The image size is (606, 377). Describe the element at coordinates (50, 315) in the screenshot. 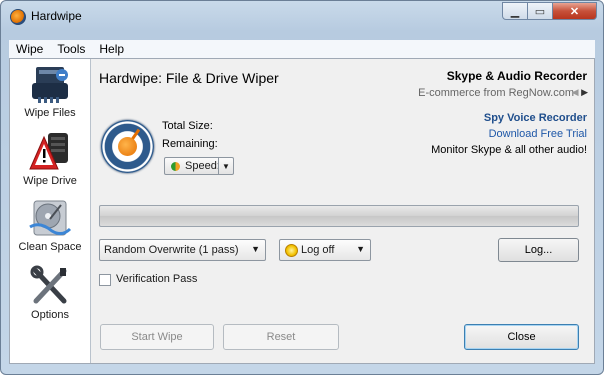

I see `sidebar-label-options: Options` at that location.